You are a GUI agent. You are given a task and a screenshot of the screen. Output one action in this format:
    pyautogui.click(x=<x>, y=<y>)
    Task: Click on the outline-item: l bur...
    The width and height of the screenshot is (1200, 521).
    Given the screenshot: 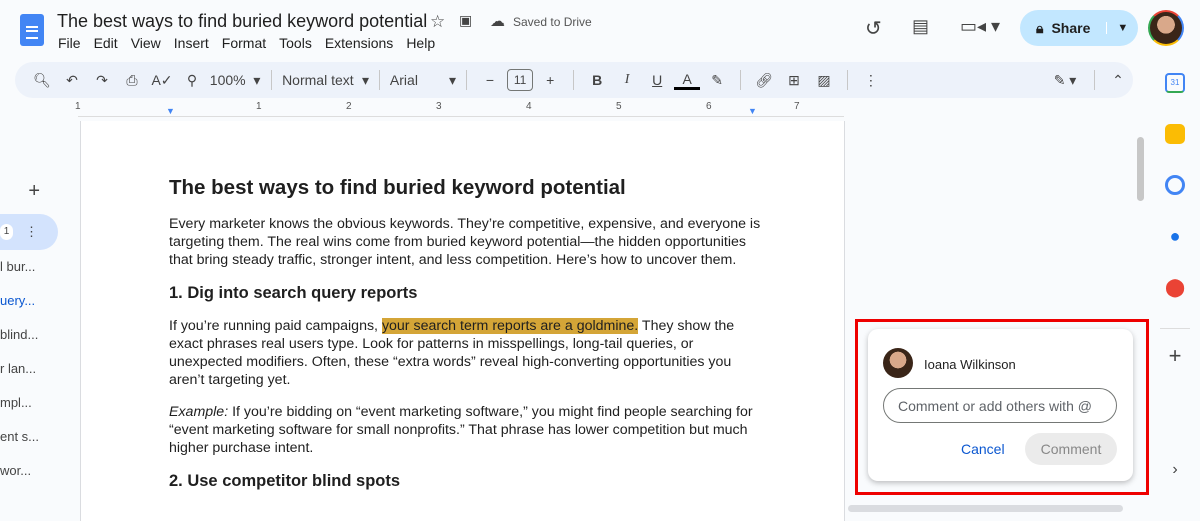 What is the action you would take?
    pyautogui.click(x=39, y=267)
    